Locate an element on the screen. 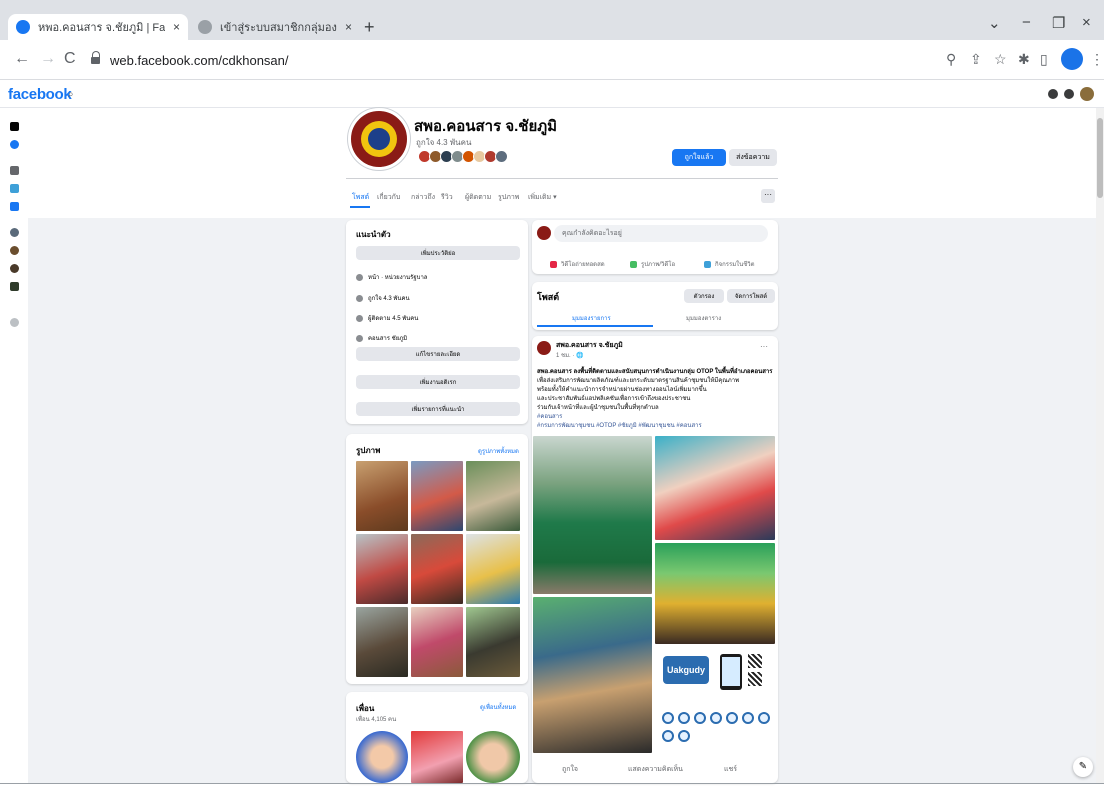 This screenshot has height=787, width=1104. add-hobbies-button: เพิ่มงานอดิเรก is located at coordinates (438, 382).